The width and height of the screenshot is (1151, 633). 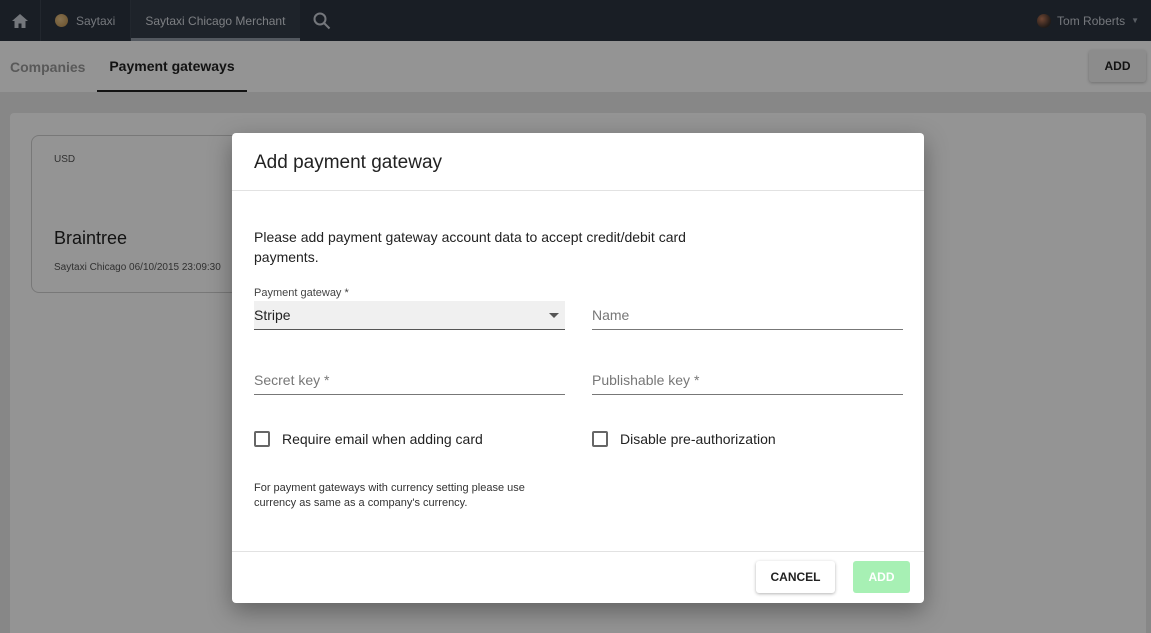 I want to click on cancel-button: CANCEL, so click(x=795, y=577).